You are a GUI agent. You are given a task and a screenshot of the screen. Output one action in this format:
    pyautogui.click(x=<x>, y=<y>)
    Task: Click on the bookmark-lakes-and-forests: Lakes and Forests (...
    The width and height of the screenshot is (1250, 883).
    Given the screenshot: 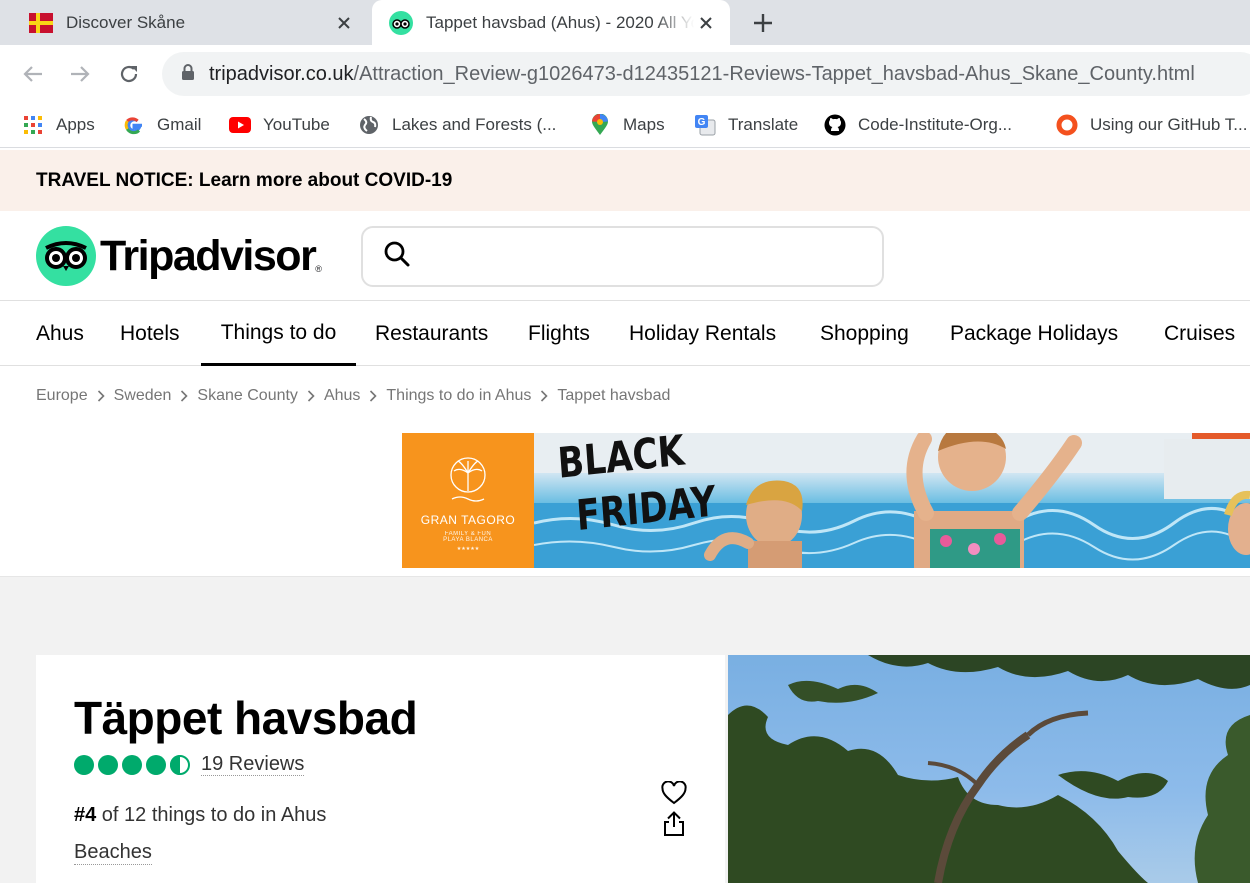 What is the action you would take?
    pyautogui.click(x=457, y=125)
    